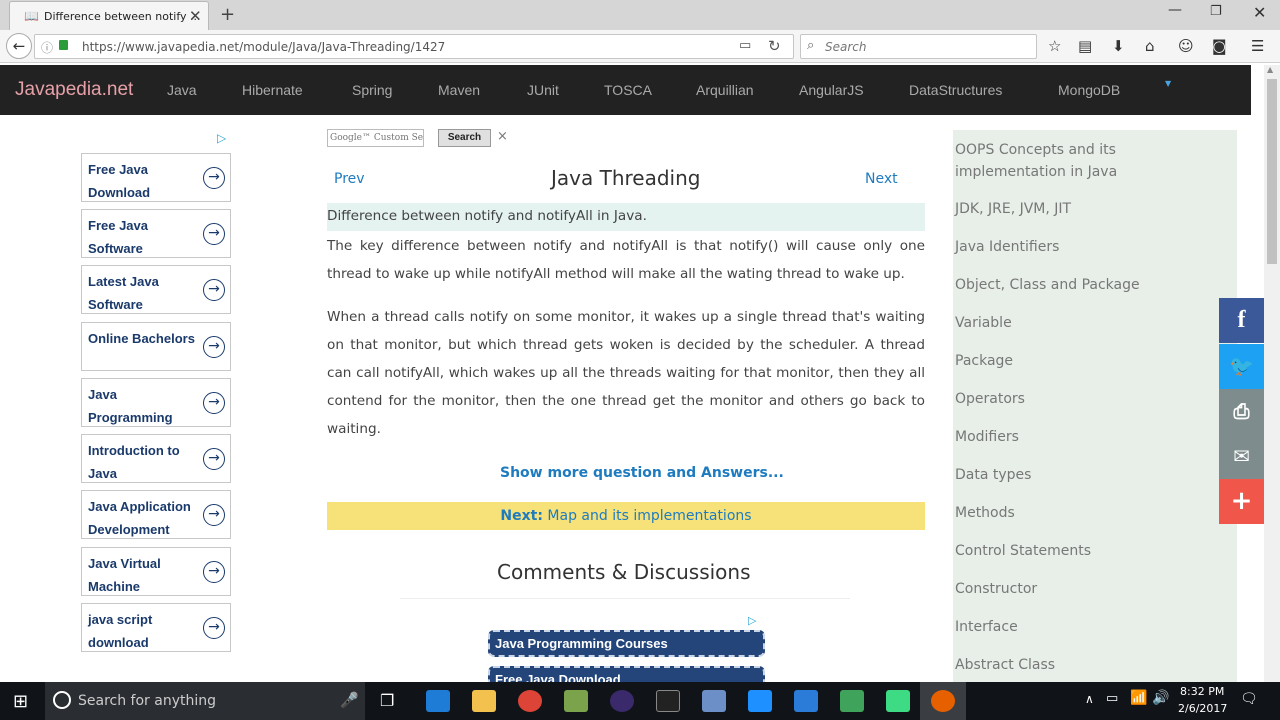 The height and width of the screenshot is (720, 1280). What do you see at coordinates (714, 701) in the screenshot?
I see `network-app-icon` at bounding box center [714, 701].